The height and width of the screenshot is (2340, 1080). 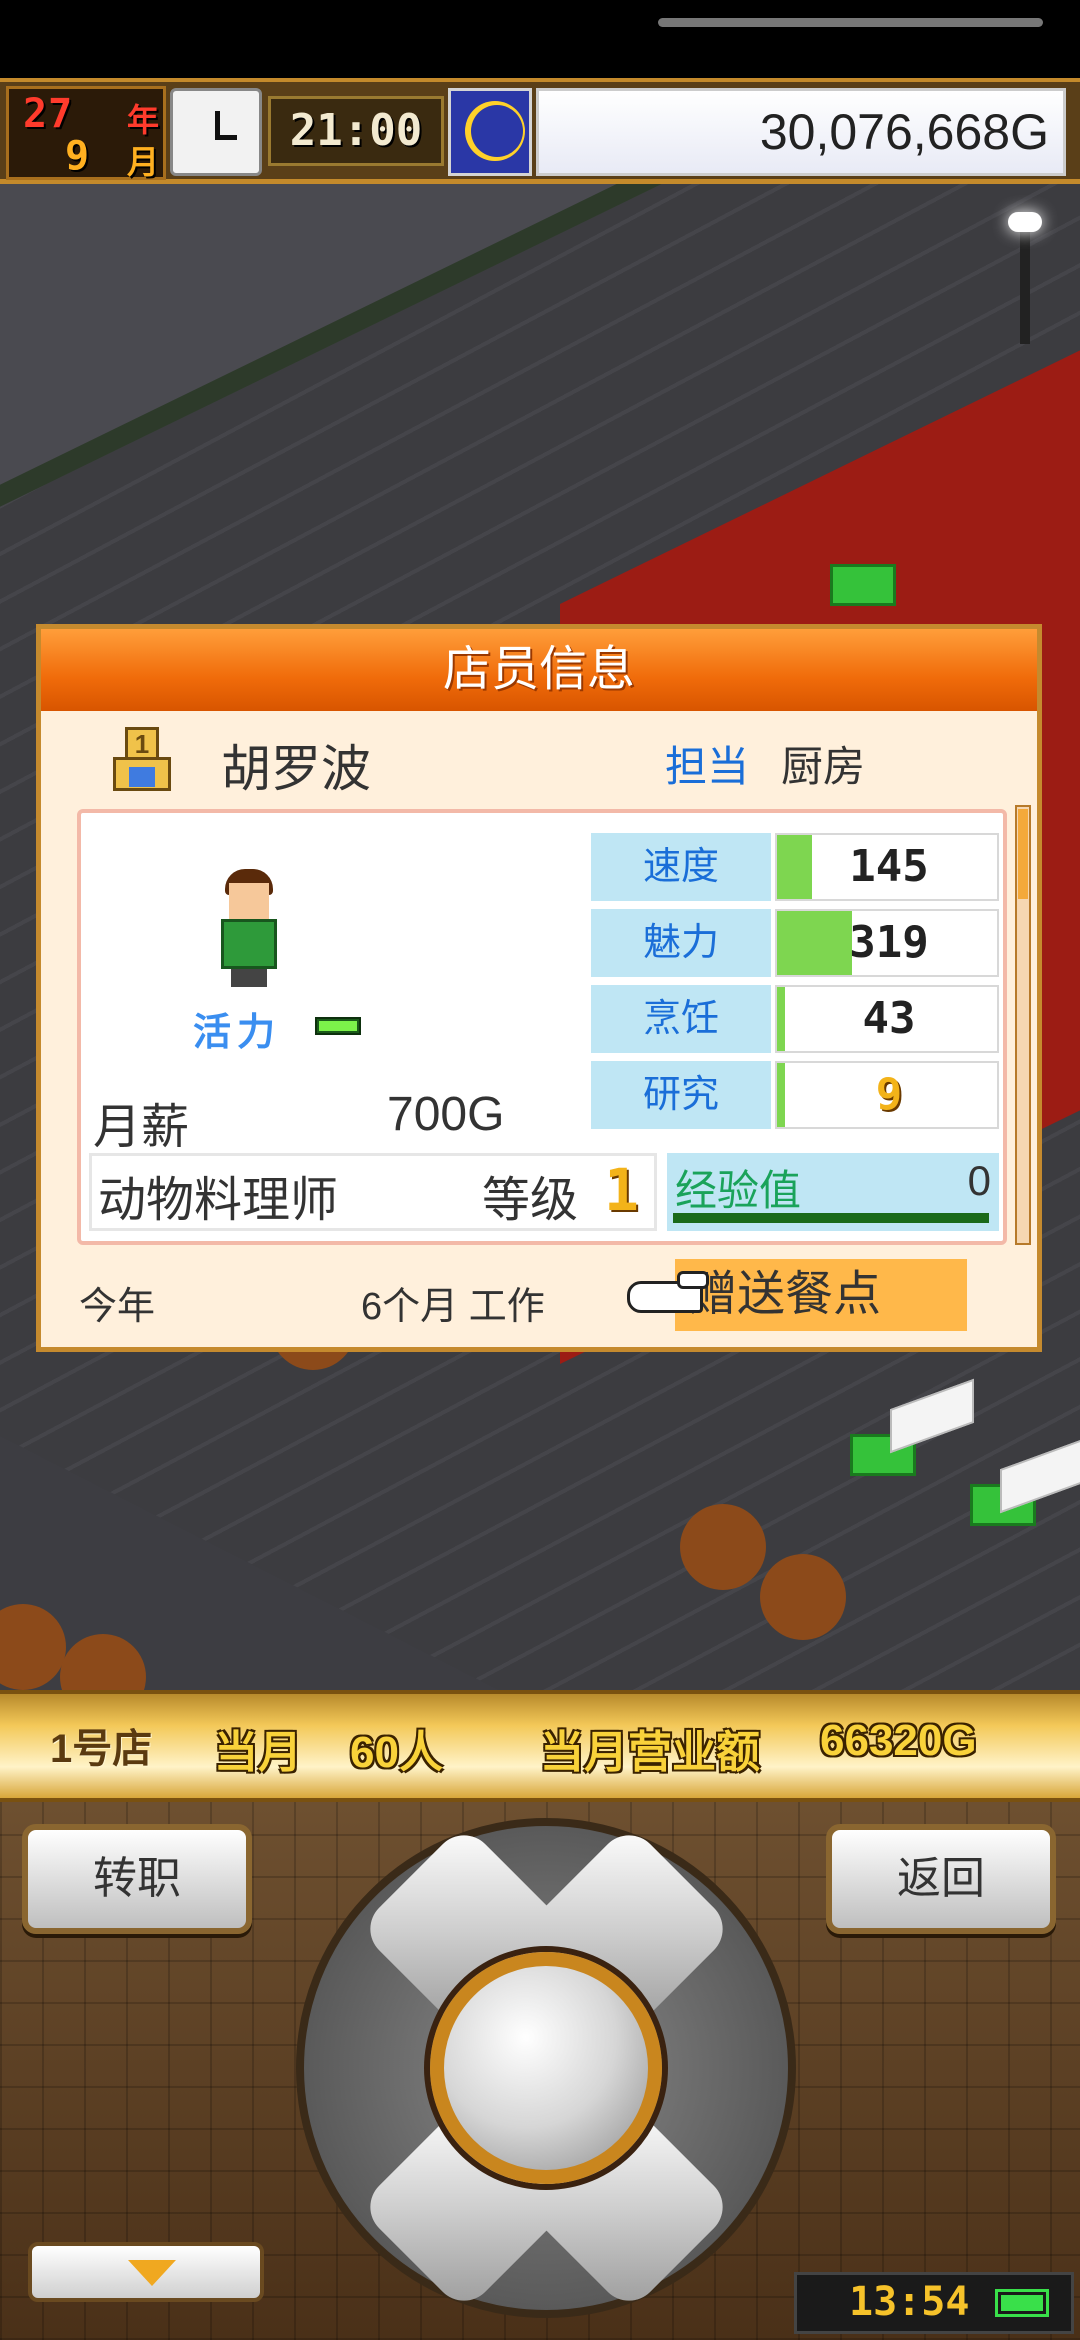 I want to click on level-value: 1, so click(x=621, y=1190).